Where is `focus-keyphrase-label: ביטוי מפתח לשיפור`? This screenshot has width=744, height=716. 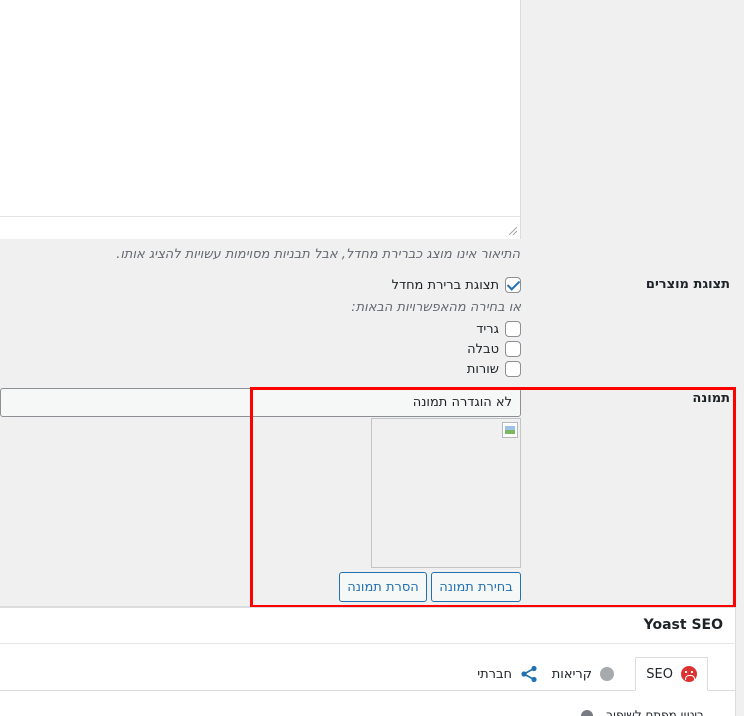 focus-keyphrase-label: ביטוי מפתח לשיפור is located at coordinates (655, 712).